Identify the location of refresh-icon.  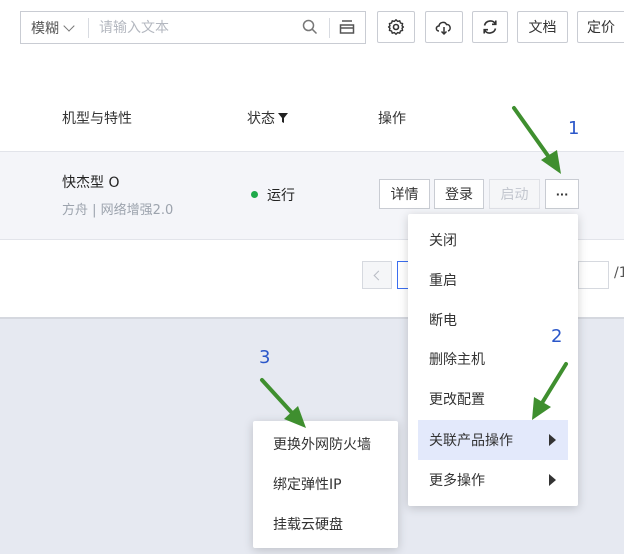
(490, 27).